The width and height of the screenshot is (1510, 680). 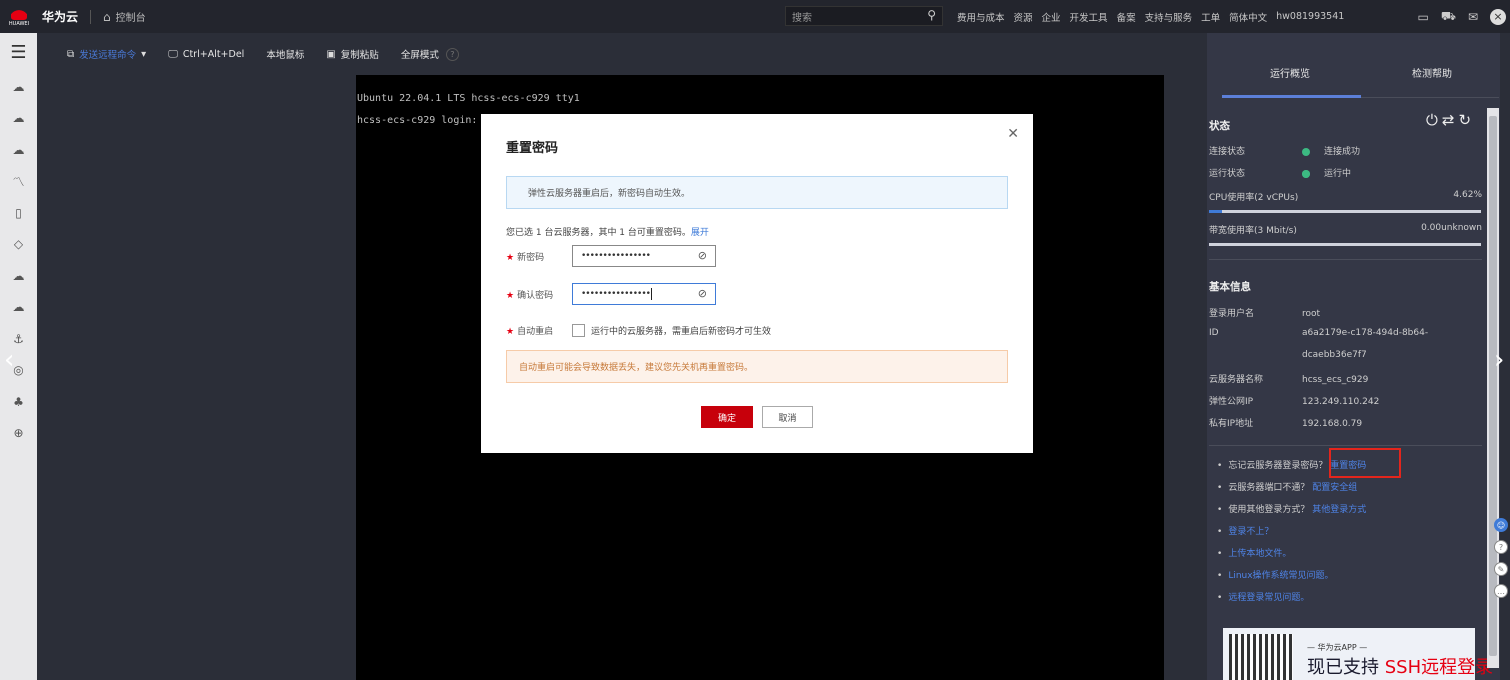 I want to click on nav-support: 支持与服务, so click(x=1169, y=17).